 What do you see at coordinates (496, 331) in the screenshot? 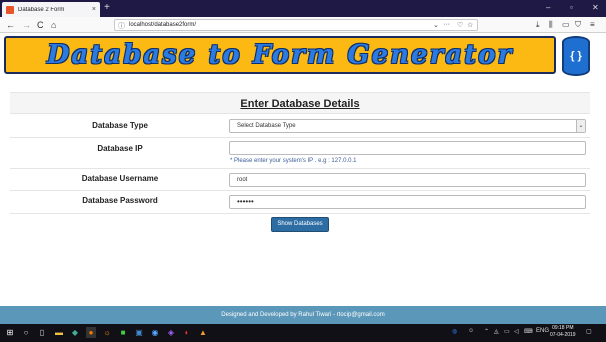
I see `network-icon: ◬` at bounding box center [496, 331].